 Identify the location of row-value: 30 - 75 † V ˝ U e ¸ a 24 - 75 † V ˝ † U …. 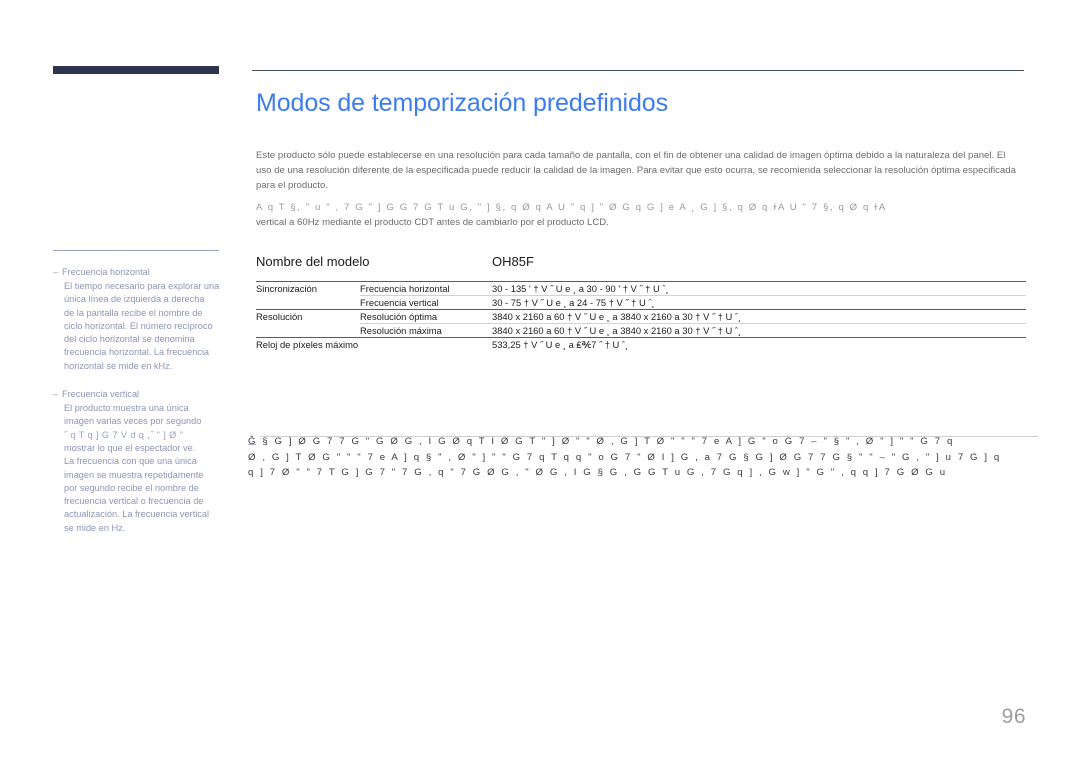
(759, 302).